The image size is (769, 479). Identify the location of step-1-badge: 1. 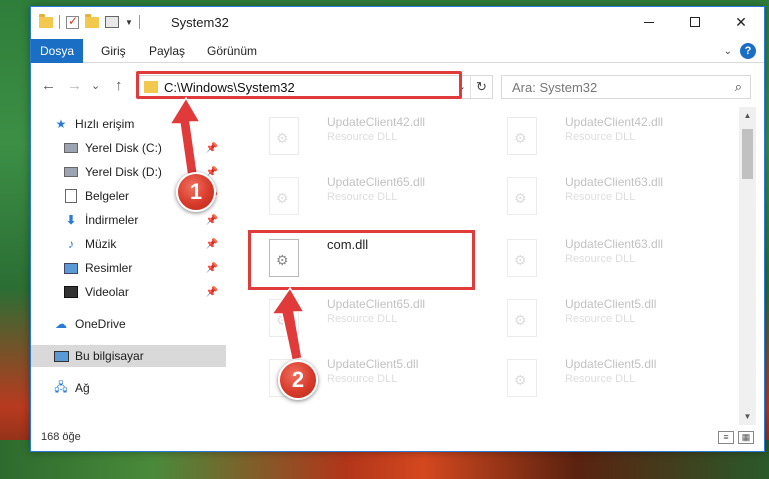
(196, 192).